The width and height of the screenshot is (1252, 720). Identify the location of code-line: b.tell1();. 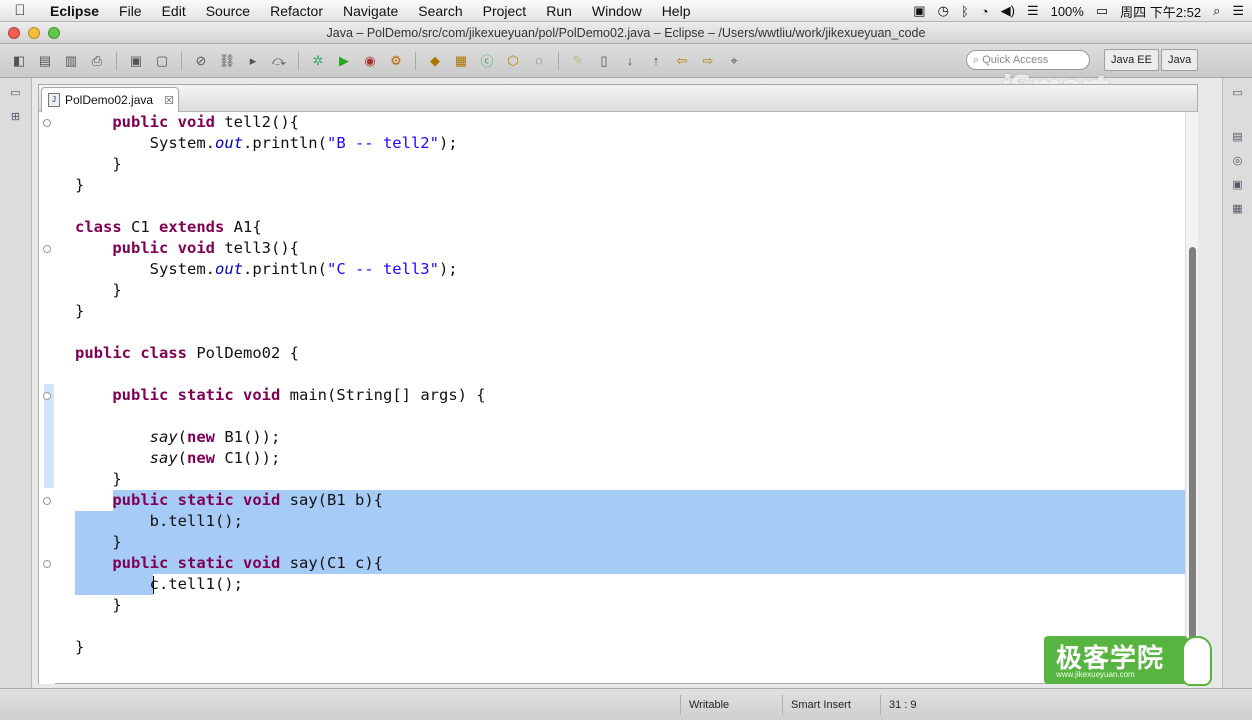
(159, 521).